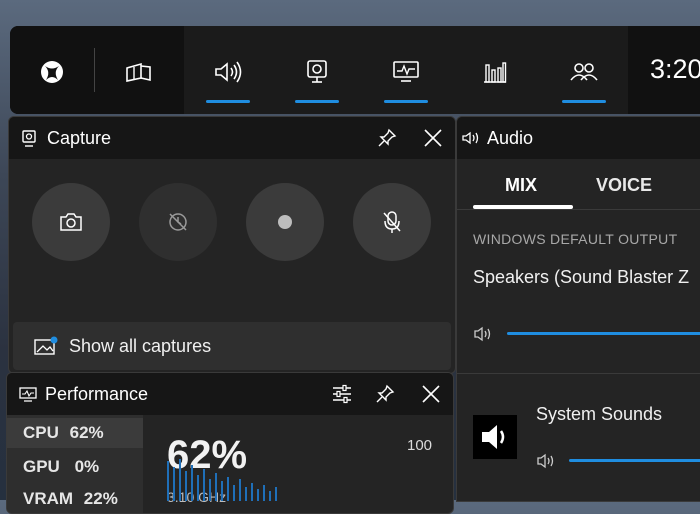  I want to click on graph-max-label: 100, so click(420, 445).